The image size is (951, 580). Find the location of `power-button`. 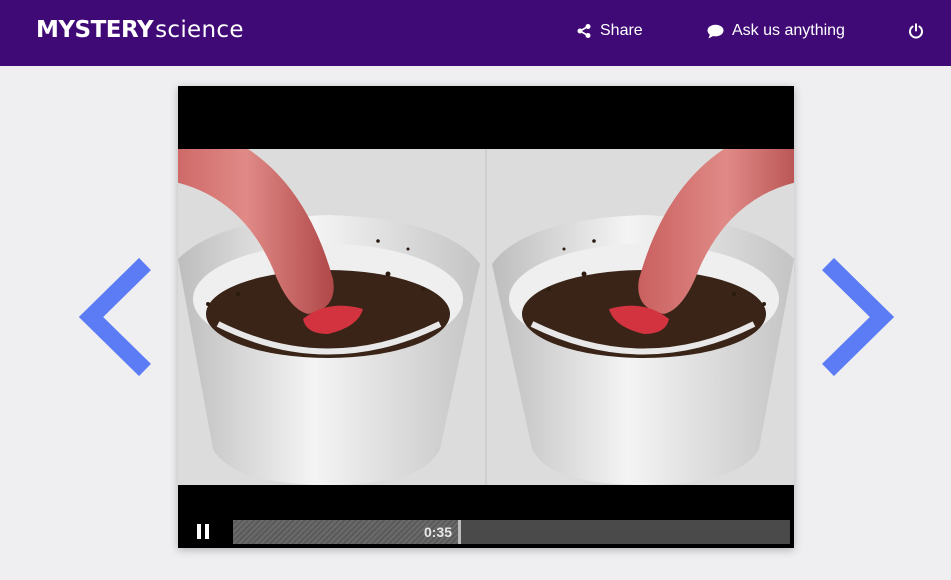

power-button is located at coordinates (916, 31).